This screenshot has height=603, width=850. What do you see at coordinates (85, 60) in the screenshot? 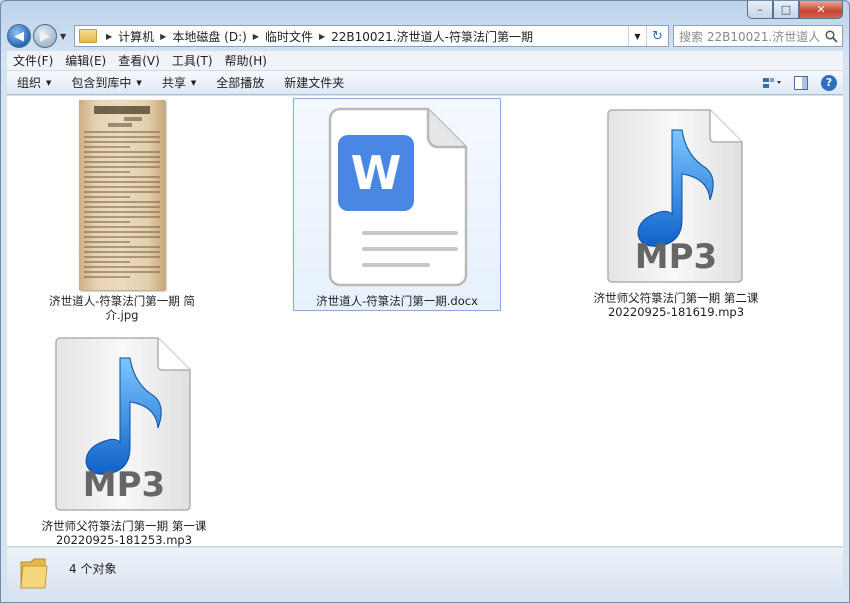
I see `menu-edit: 编辑(E)` at bounding box center [85, 60].